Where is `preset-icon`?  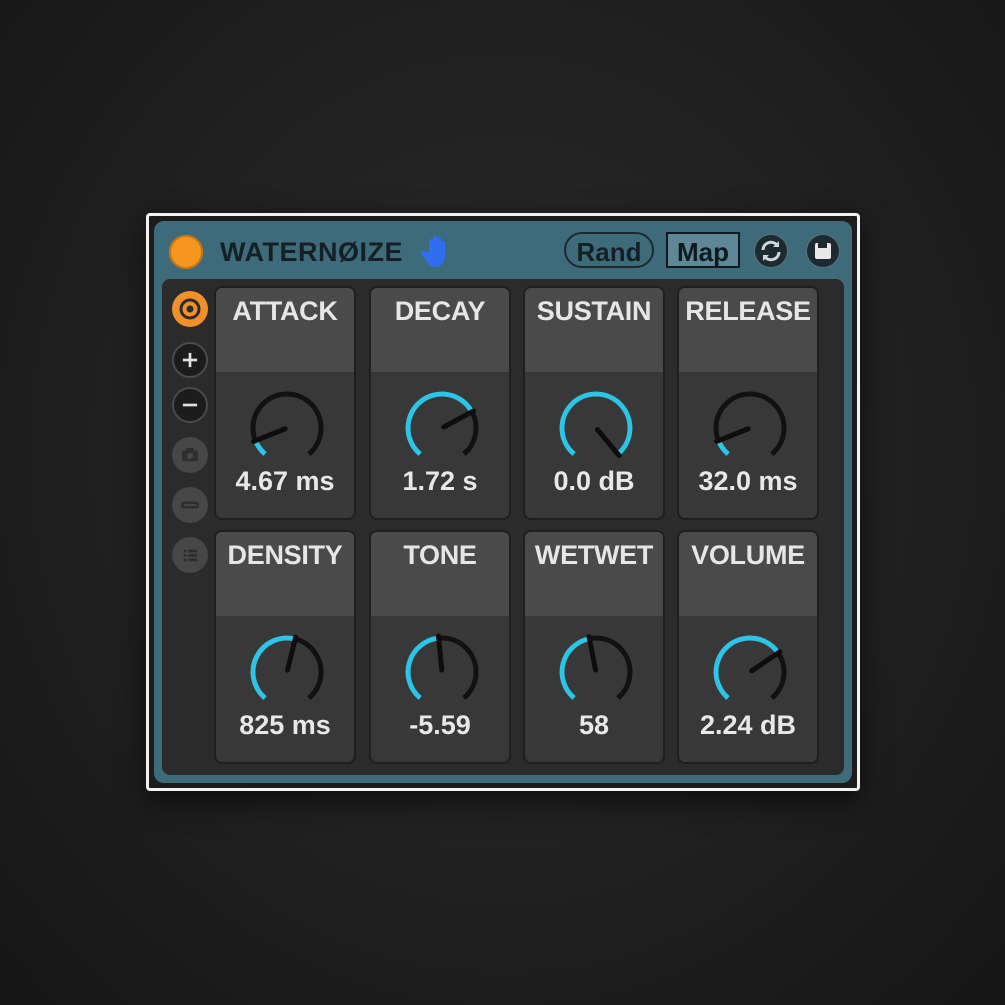 preset-icon is located at coordinates (190, 309).